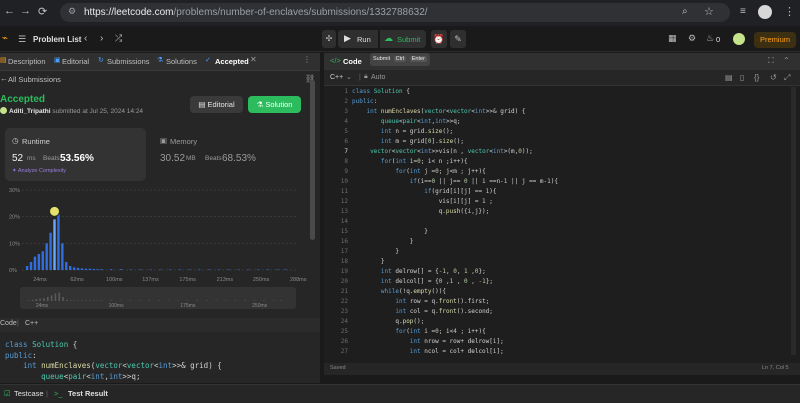 The width and height of the screenshot is (800, 403). Describe the element at coordinates (4, 78) in the screenshot. I see `back-arrow-icon: ←` at that location.